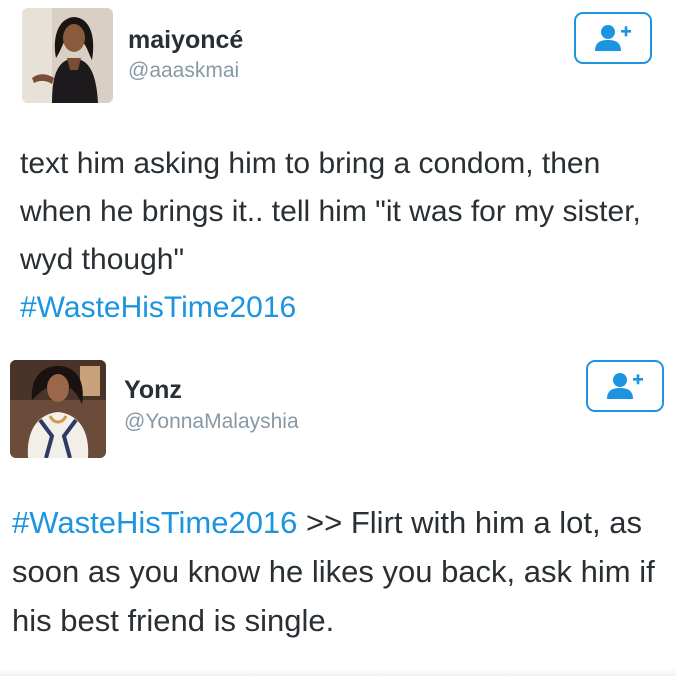 This screenshot has height=676, width=676. Describe the element at coordinates (338, 672) in the screenshot. I see `bottom-edge` at that location.